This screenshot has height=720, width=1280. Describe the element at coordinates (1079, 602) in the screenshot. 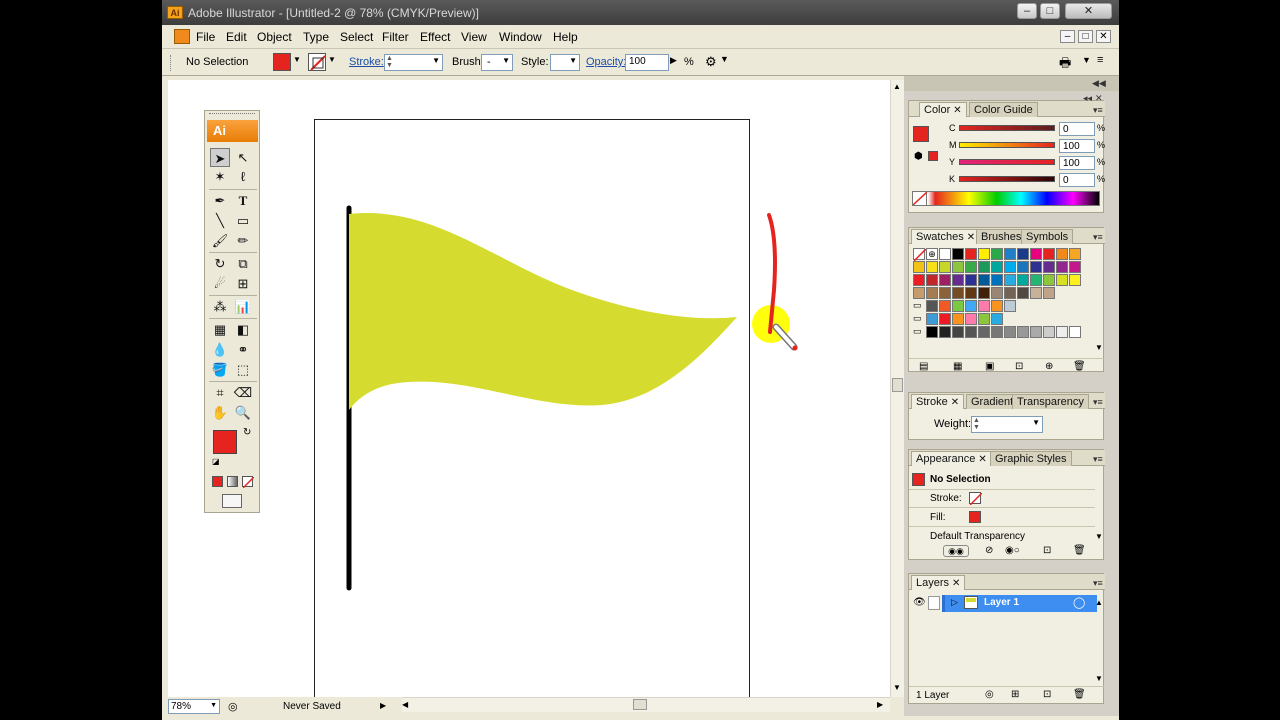

I see `target-icon: ◯` at that location.